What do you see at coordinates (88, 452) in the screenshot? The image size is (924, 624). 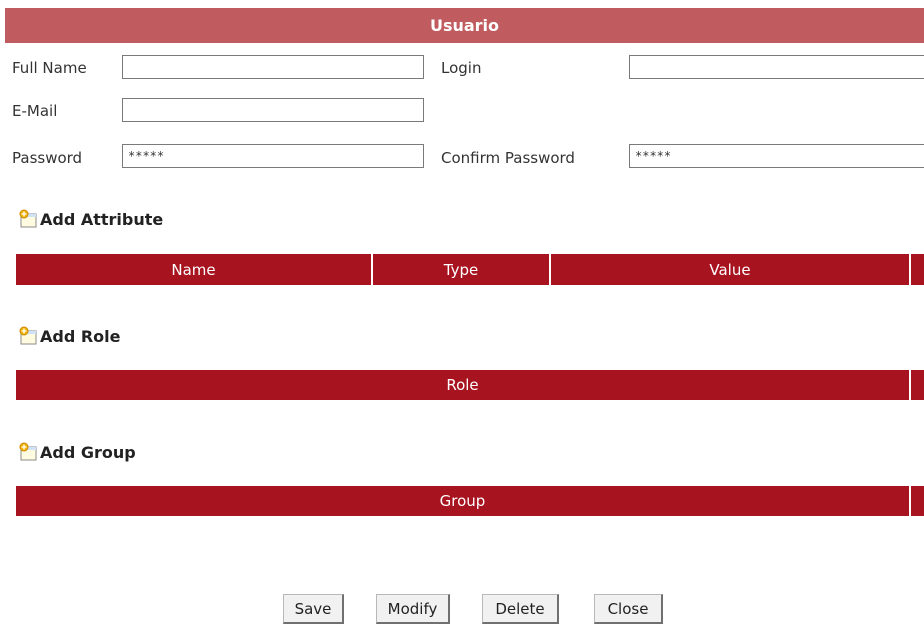 I see `add-group-label: Add Group` at bounding box center [88, 452].